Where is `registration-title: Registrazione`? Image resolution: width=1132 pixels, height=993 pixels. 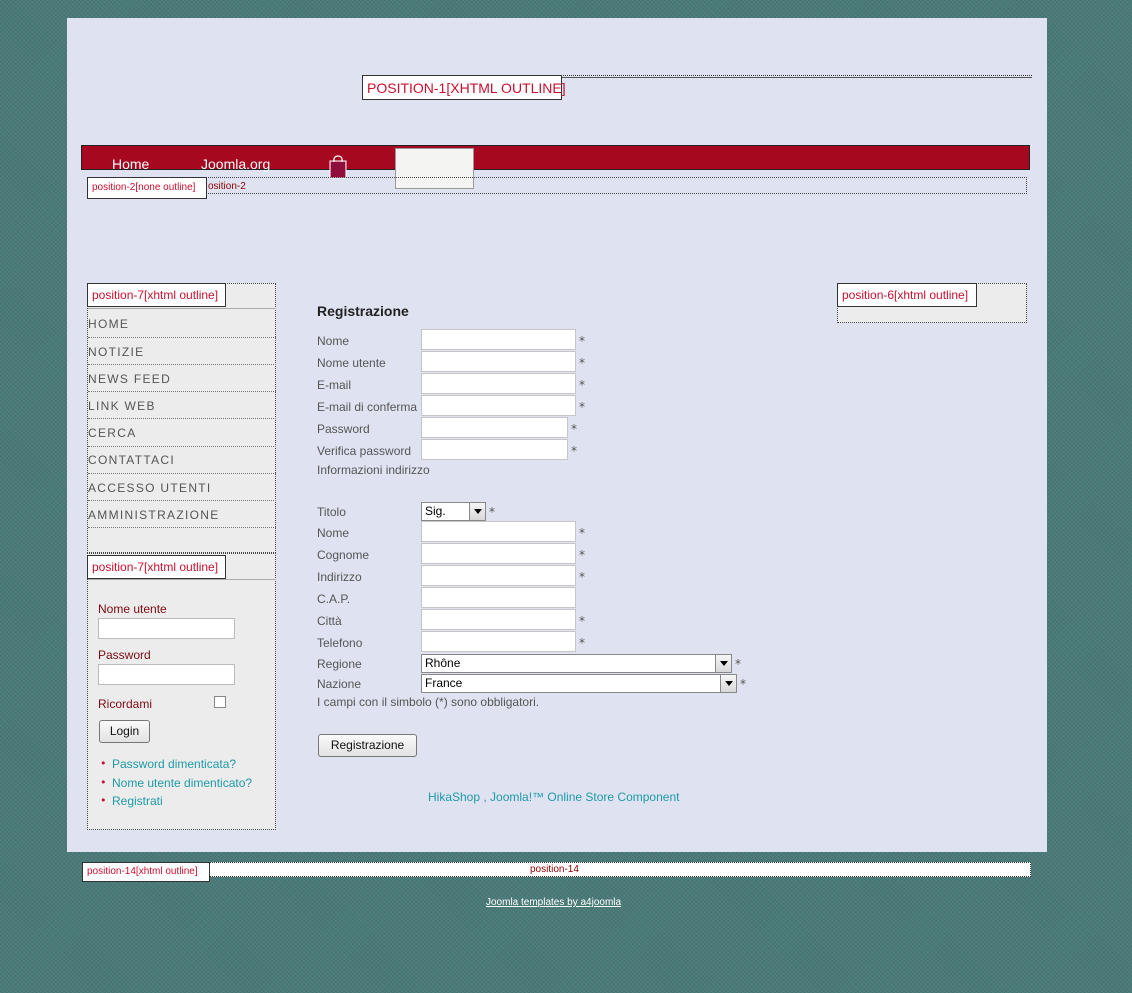
registration-title: Registrazione is located at coordinates (363, 311).